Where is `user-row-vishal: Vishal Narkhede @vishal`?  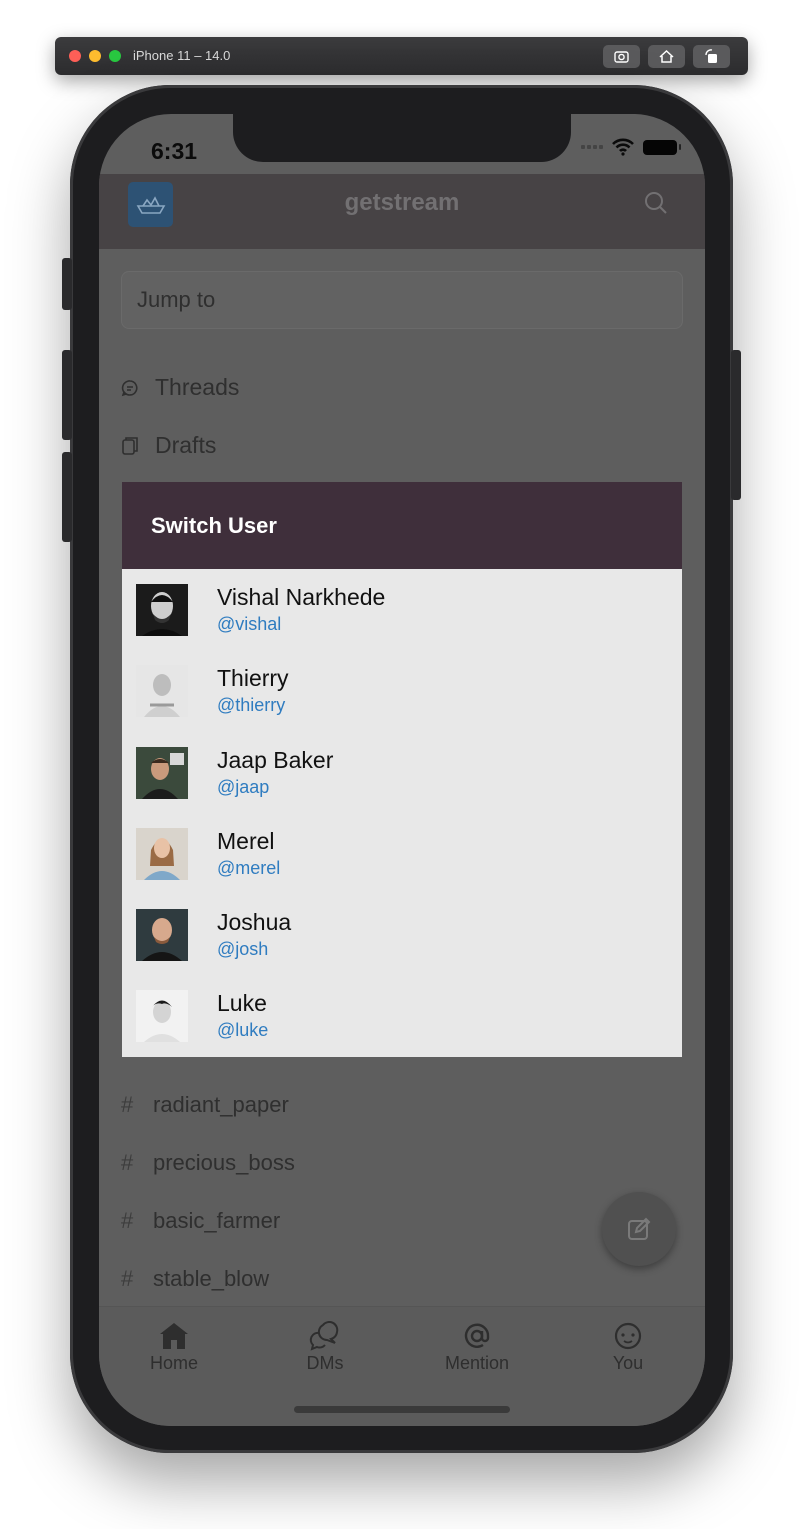 user-row-vishal: Vishal Narkhede @vishal is located at coordinates (402, 609).